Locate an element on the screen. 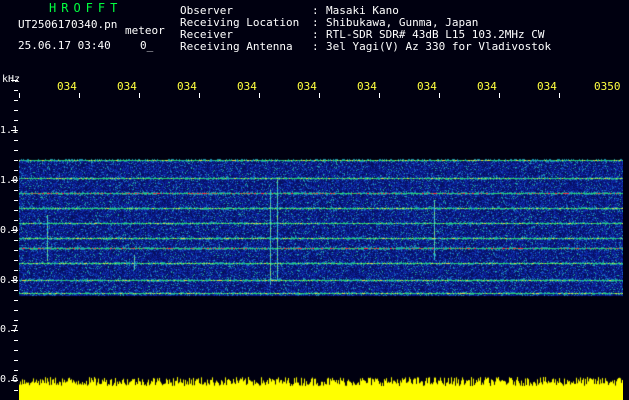 Image resolution: width=629 pixels, height=400 pixels. file-name: UT2506170340.pn is located at coordinates (68, 24).